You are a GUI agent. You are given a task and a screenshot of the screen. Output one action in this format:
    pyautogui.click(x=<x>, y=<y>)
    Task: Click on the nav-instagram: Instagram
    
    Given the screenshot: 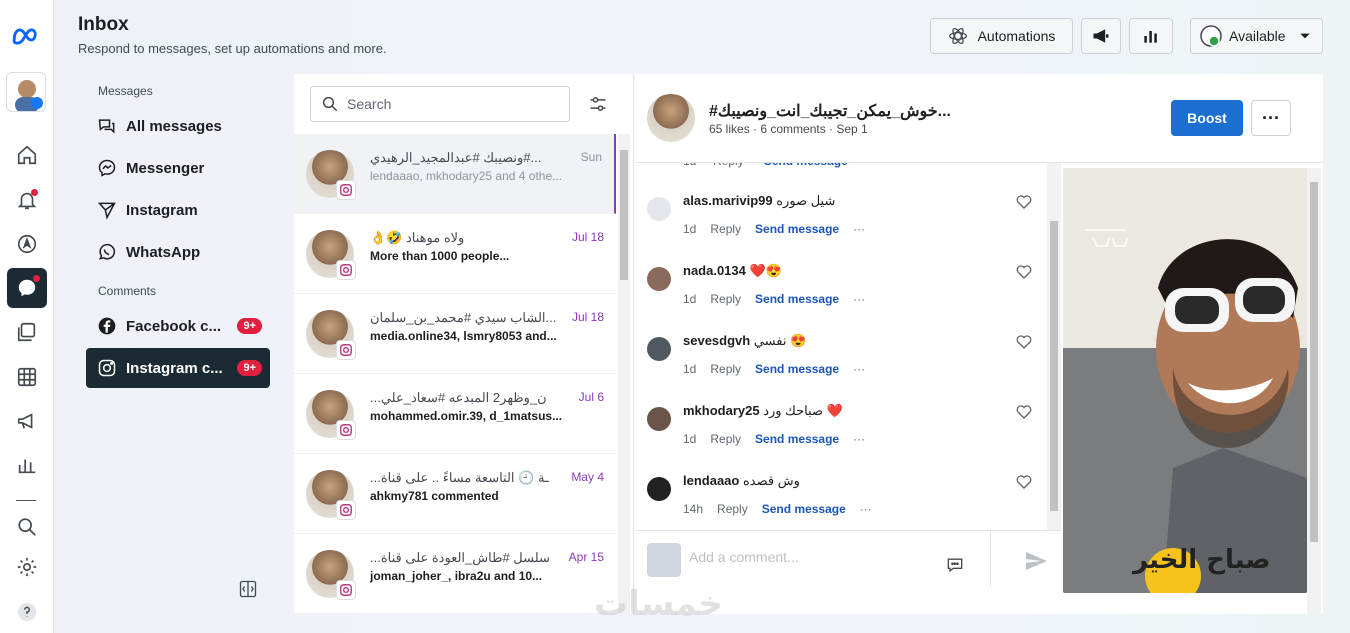 What is the action you would take?
    pyautogui.click(x=178, y=210)
    